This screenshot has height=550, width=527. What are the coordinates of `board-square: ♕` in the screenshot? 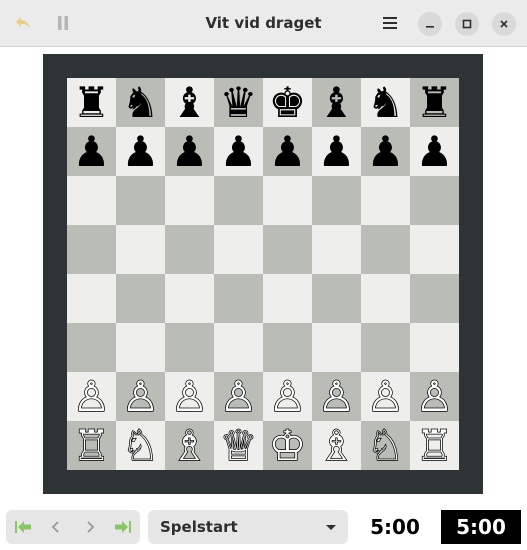 It's located at (238, 445).